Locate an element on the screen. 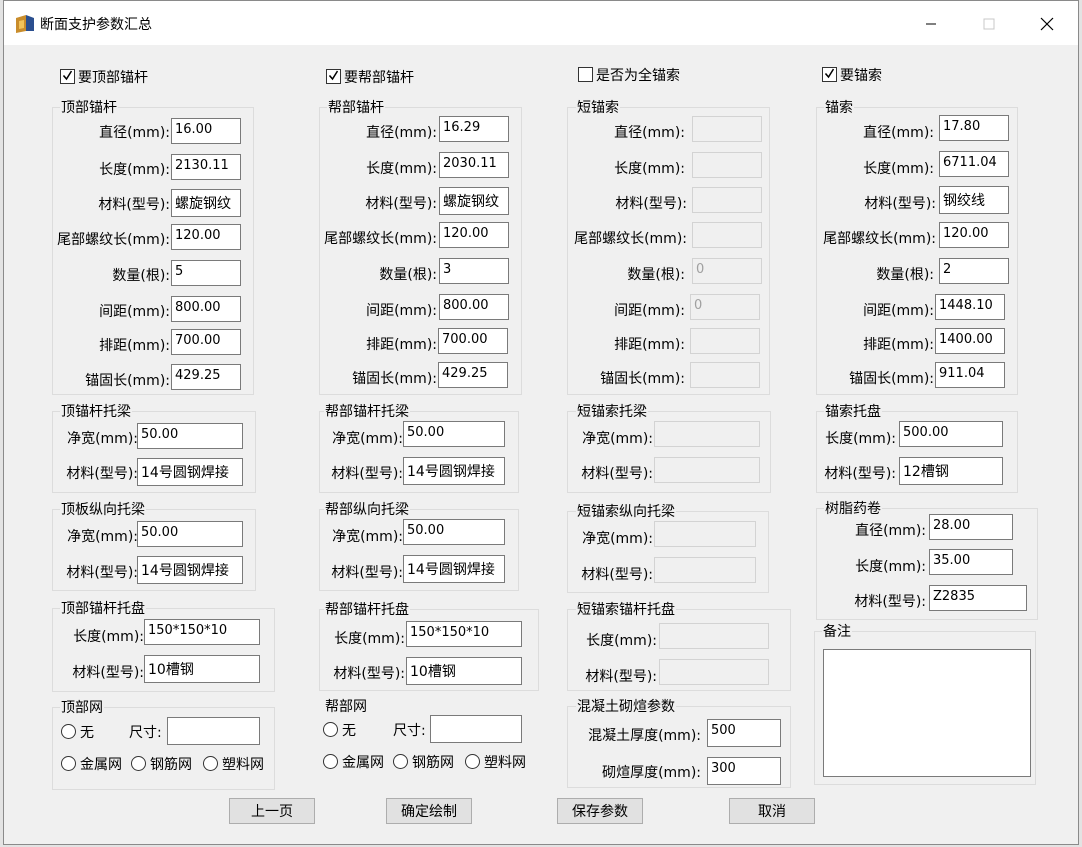 The width and height of the screenshot is (1082, 847). short-cable-diameter-input is located at coordinates (727, 129).